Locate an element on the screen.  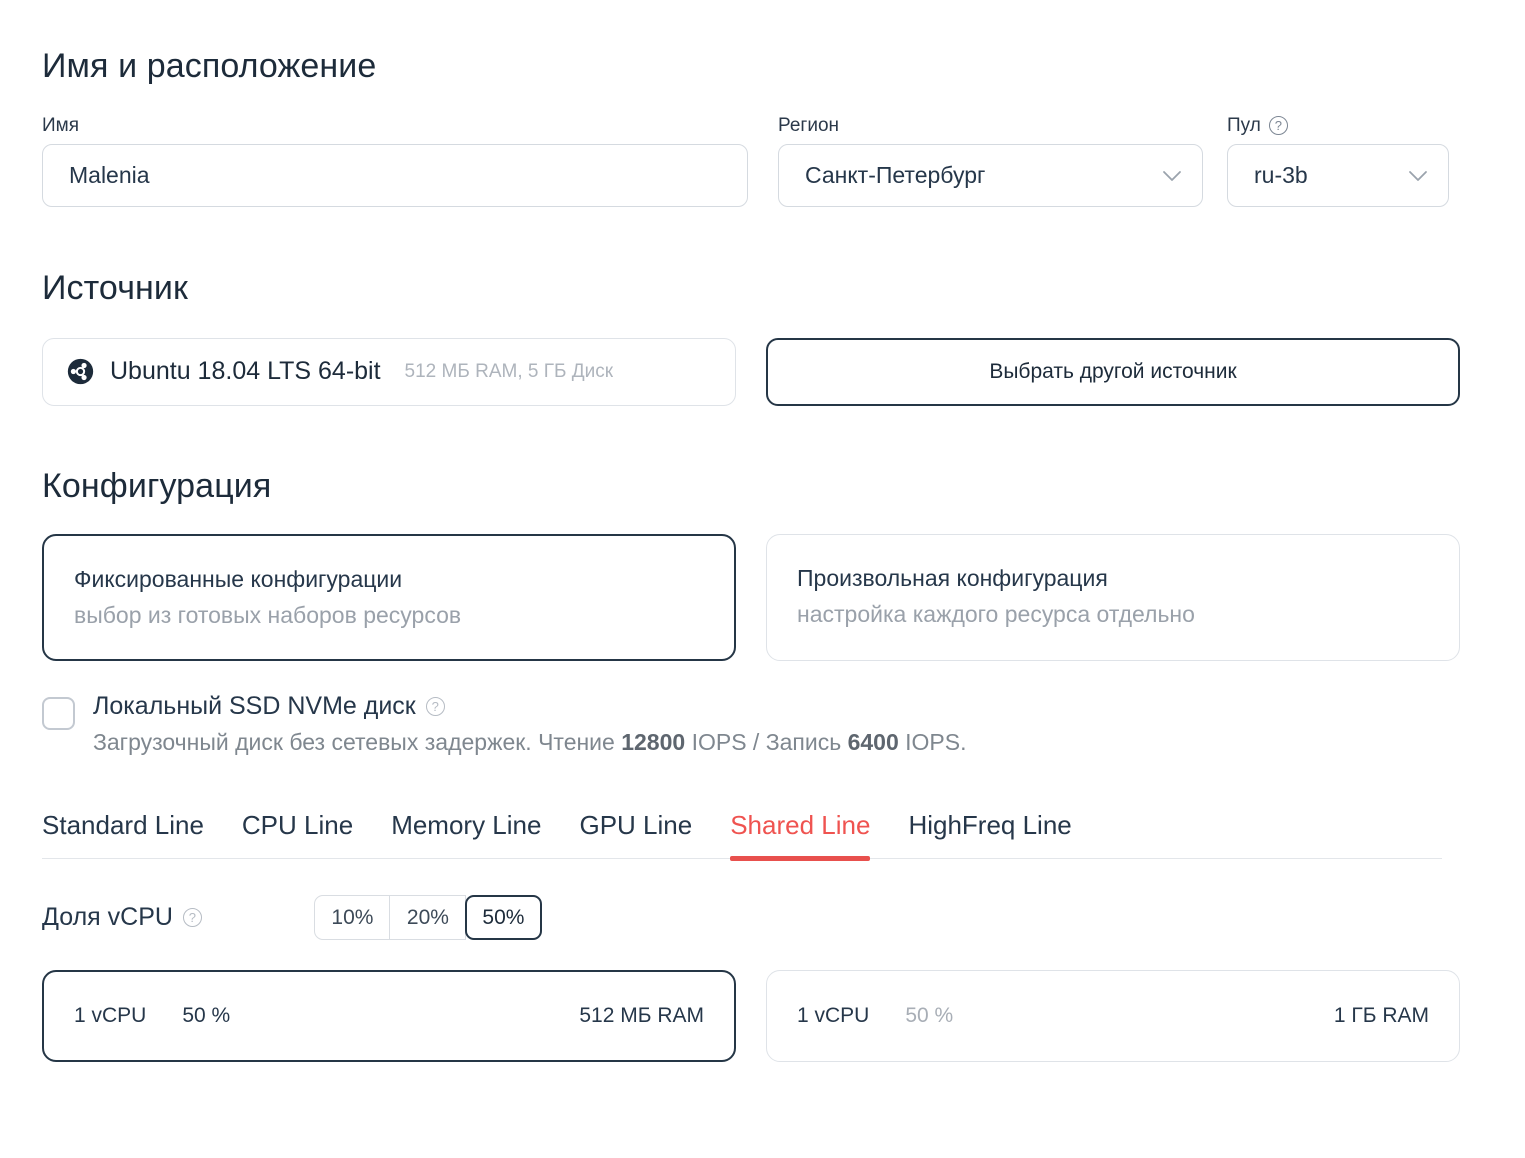
ubuntu-logo-icon is located at coordinates (80, 371).